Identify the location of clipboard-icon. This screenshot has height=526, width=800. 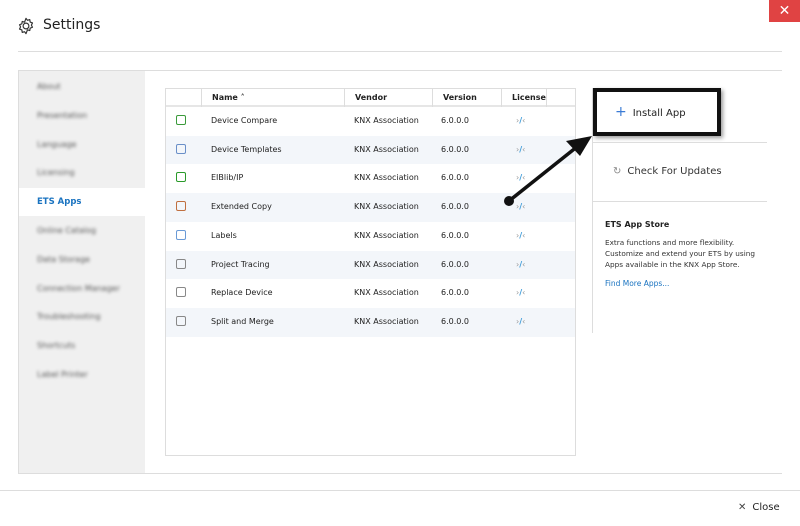
(181, 206).